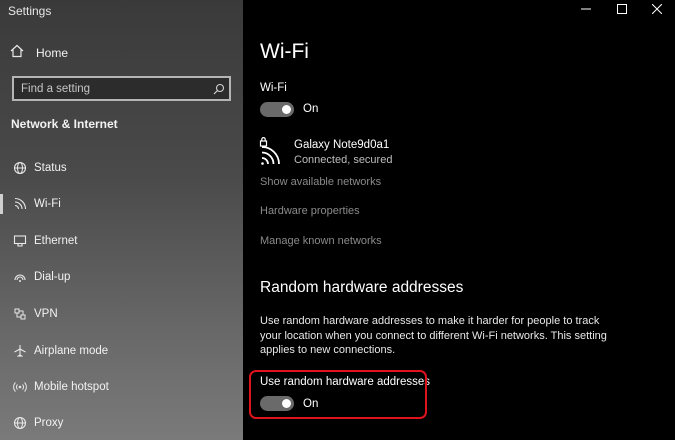 The image size is (675, 440). I want to click on wifi-toggle-state: On, so click(311, 109).